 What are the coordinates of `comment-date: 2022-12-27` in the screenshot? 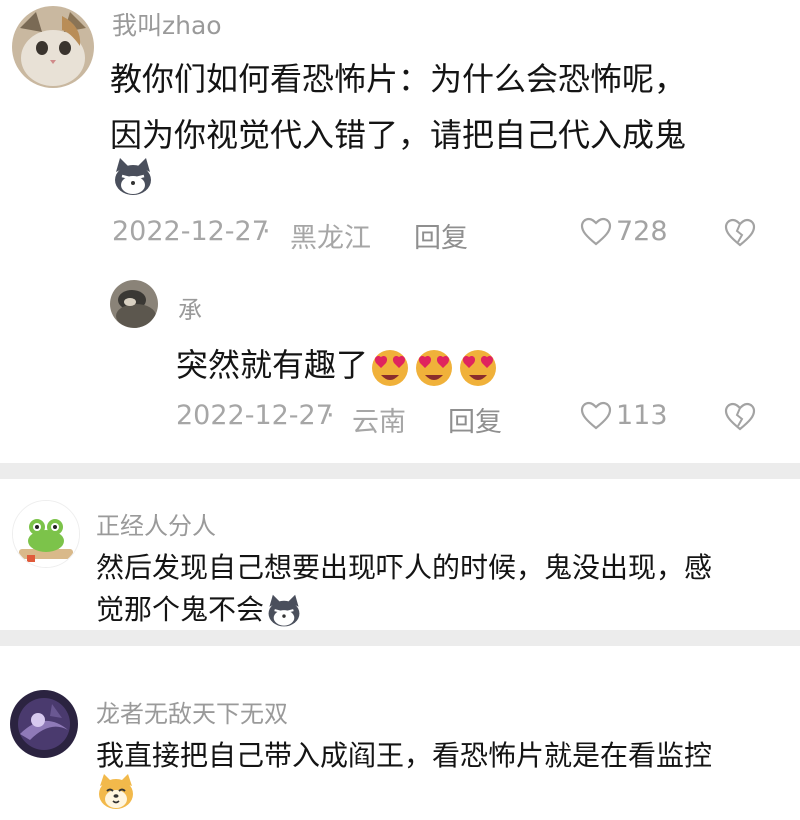 It's located at (190, 231).